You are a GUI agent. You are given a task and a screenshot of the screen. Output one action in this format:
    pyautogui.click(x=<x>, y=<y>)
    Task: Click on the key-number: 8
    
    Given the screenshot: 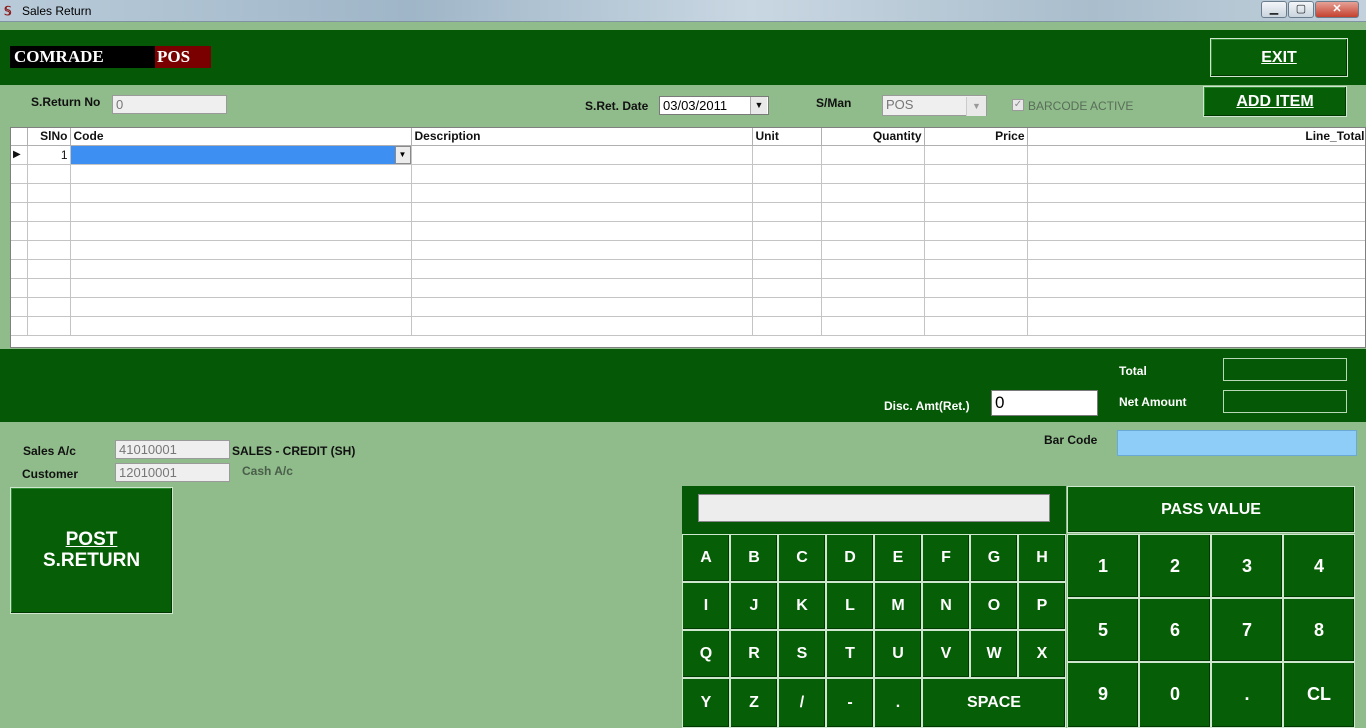 What is the action you would take?
    pyautogui.click(x=1319, y=630)
    